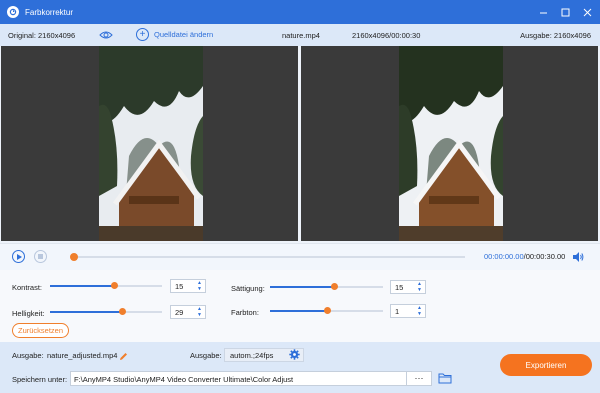 The height and width of the screenshot is (393, 600). What do you see at coordinates (555, 35) in the screenshot?
I see `output-resolution: Ausgabe: 2160x4096` at bounding box center [555, 35].